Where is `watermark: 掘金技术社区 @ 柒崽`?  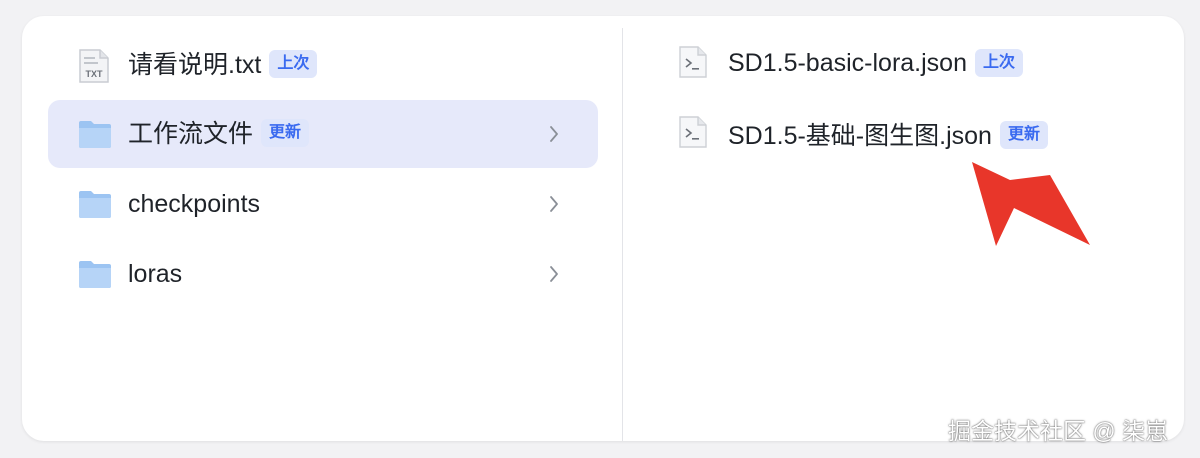 watermark: 掘金技术社区 @ 柒崽 is located at coordinates (1058, 431).